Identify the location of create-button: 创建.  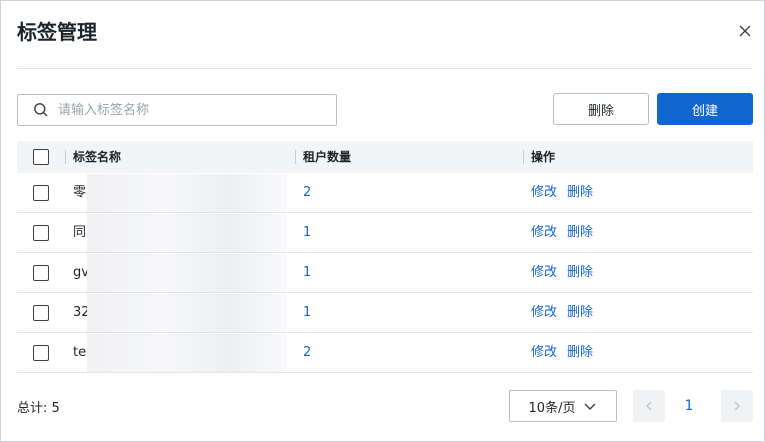
(705, 109).